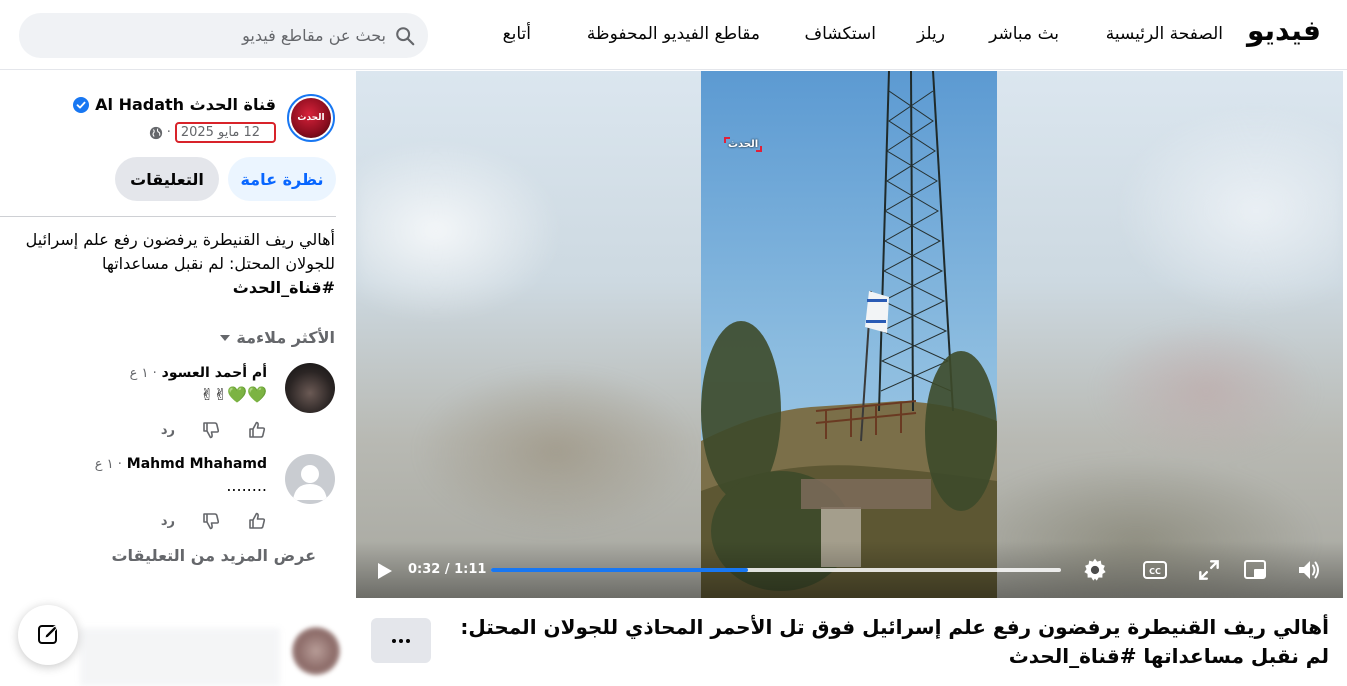 The width and height of the screenshot is (1347, 686). I want to click on hashtag-link: #قناة_الحدث, so click(167, 288).